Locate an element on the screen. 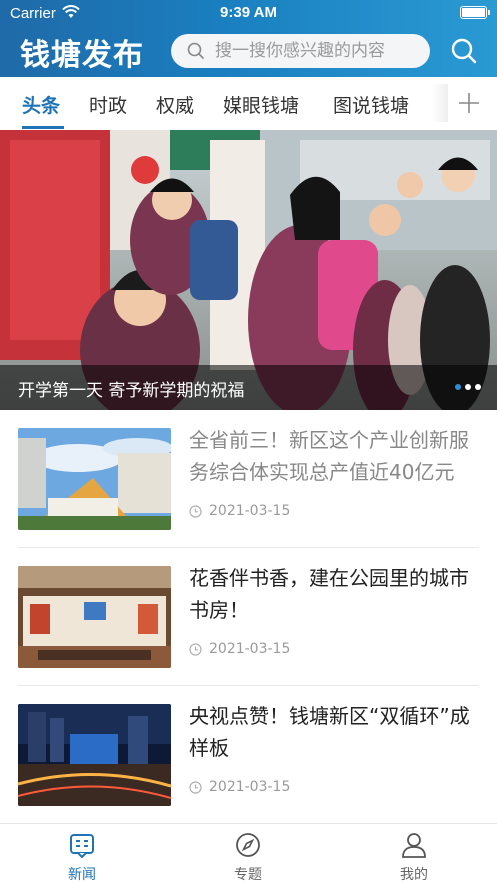  status-bar: Carrier 9:39 AM is located at coordinates (248, 13).